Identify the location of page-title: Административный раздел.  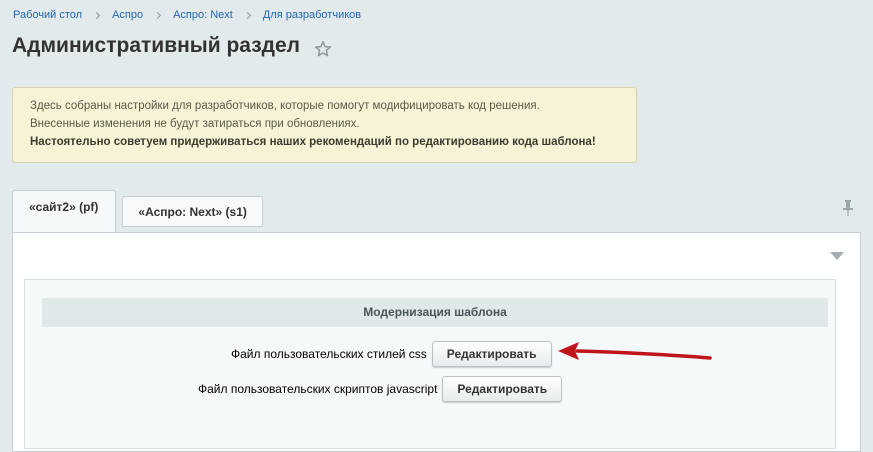
(156, 45).